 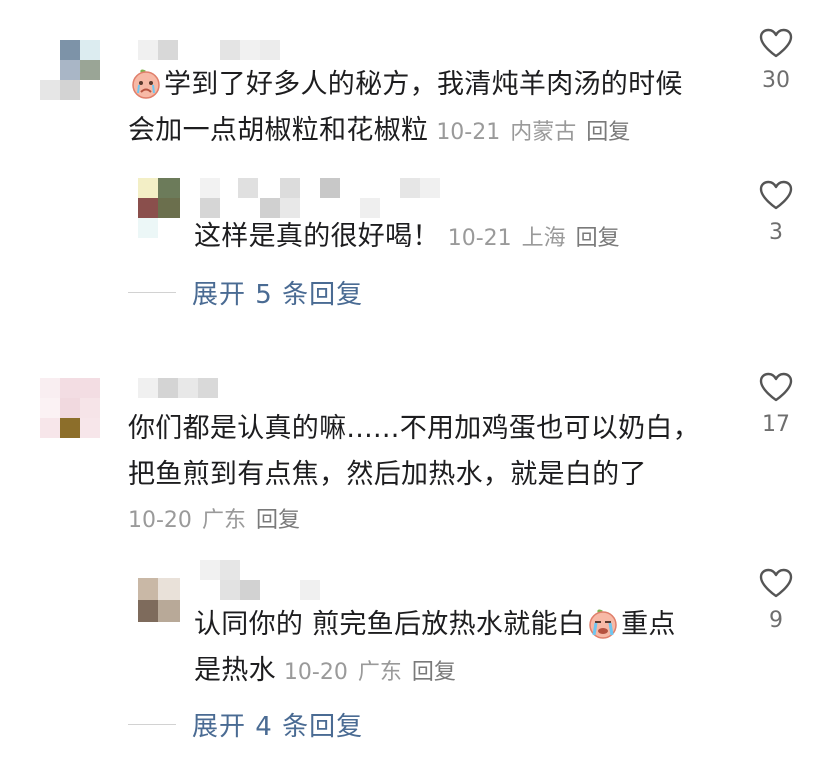 I want to click on comment-line-1: 你们都是认真的嘛......不用加鸡蛋也可以奶白，, so click(x=414, y=428).